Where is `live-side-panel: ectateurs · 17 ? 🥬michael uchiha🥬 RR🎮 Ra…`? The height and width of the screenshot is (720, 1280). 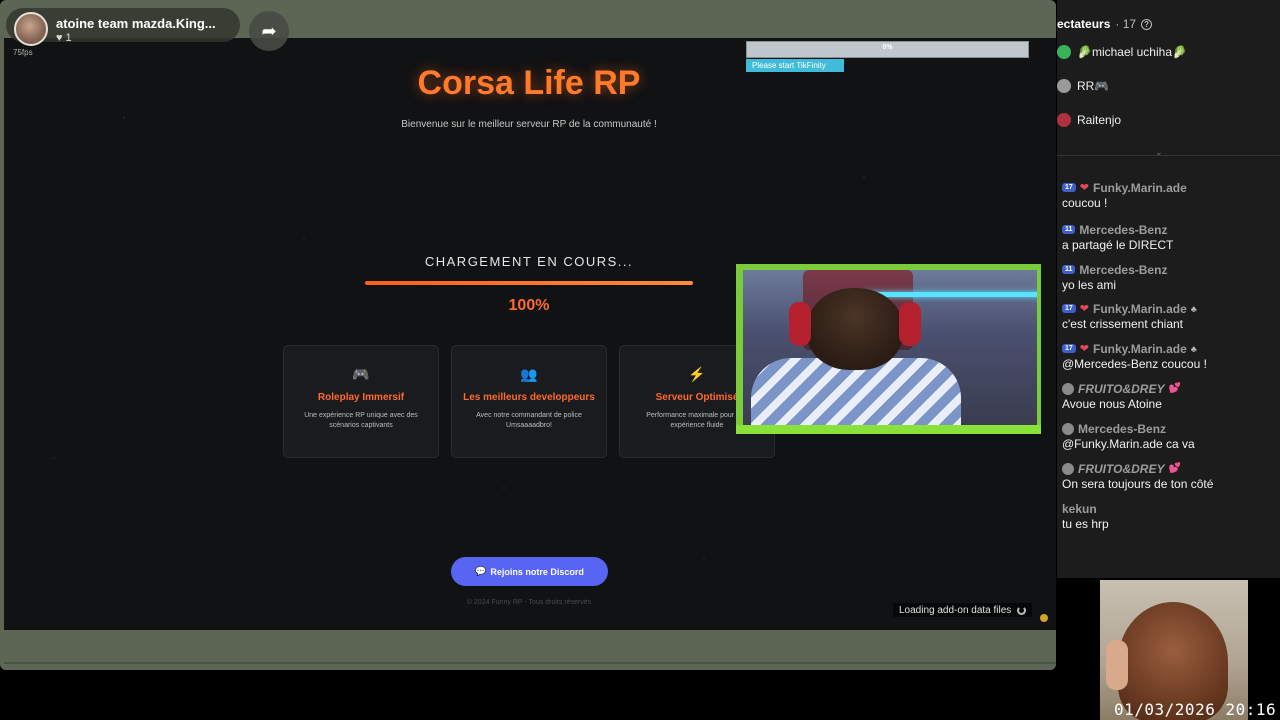
live-side-panel: ectateurs · 17 ? 🥬michael uchiha🥬 RR🎮 Ra… is located at coordinates (1168, 289).